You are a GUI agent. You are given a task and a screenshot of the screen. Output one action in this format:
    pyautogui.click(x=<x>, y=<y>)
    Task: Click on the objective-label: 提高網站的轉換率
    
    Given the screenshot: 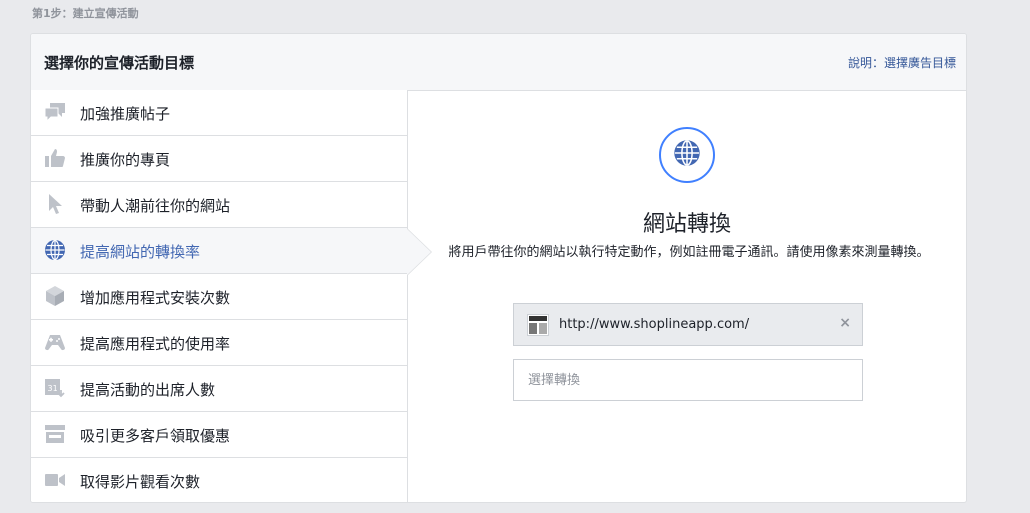 What is the action you would take?
    pyautogui.click(x=140, y=252)
    